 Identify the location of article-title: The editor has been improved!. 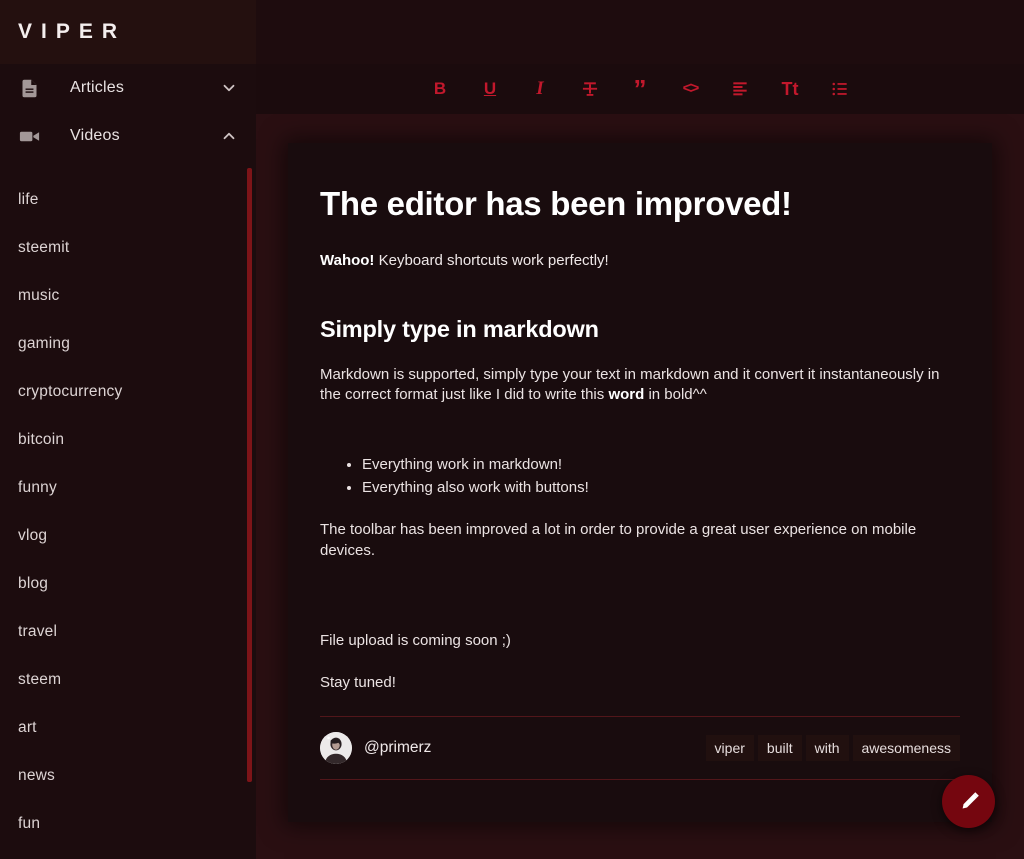
(556, 203).